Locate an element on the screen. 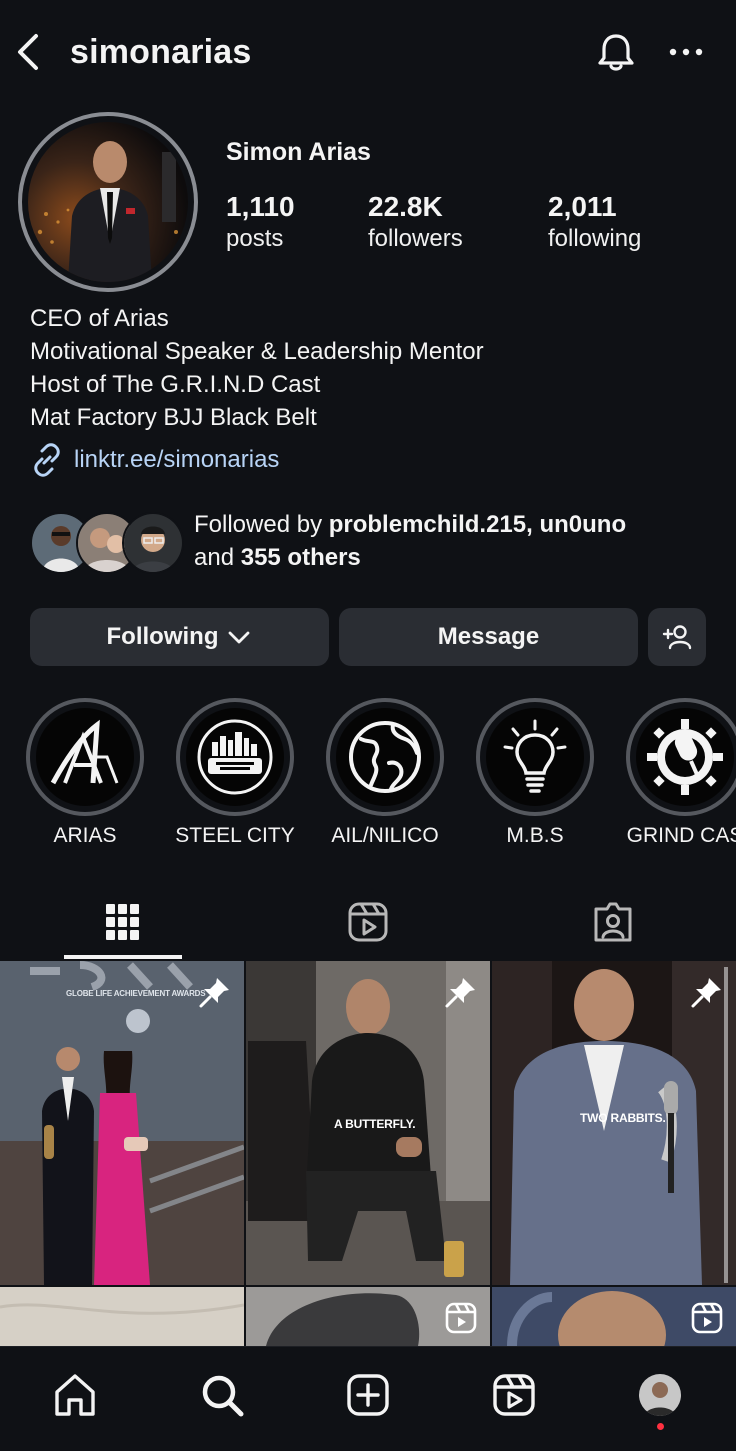  search-icon is located at coordinates (223, 1396).